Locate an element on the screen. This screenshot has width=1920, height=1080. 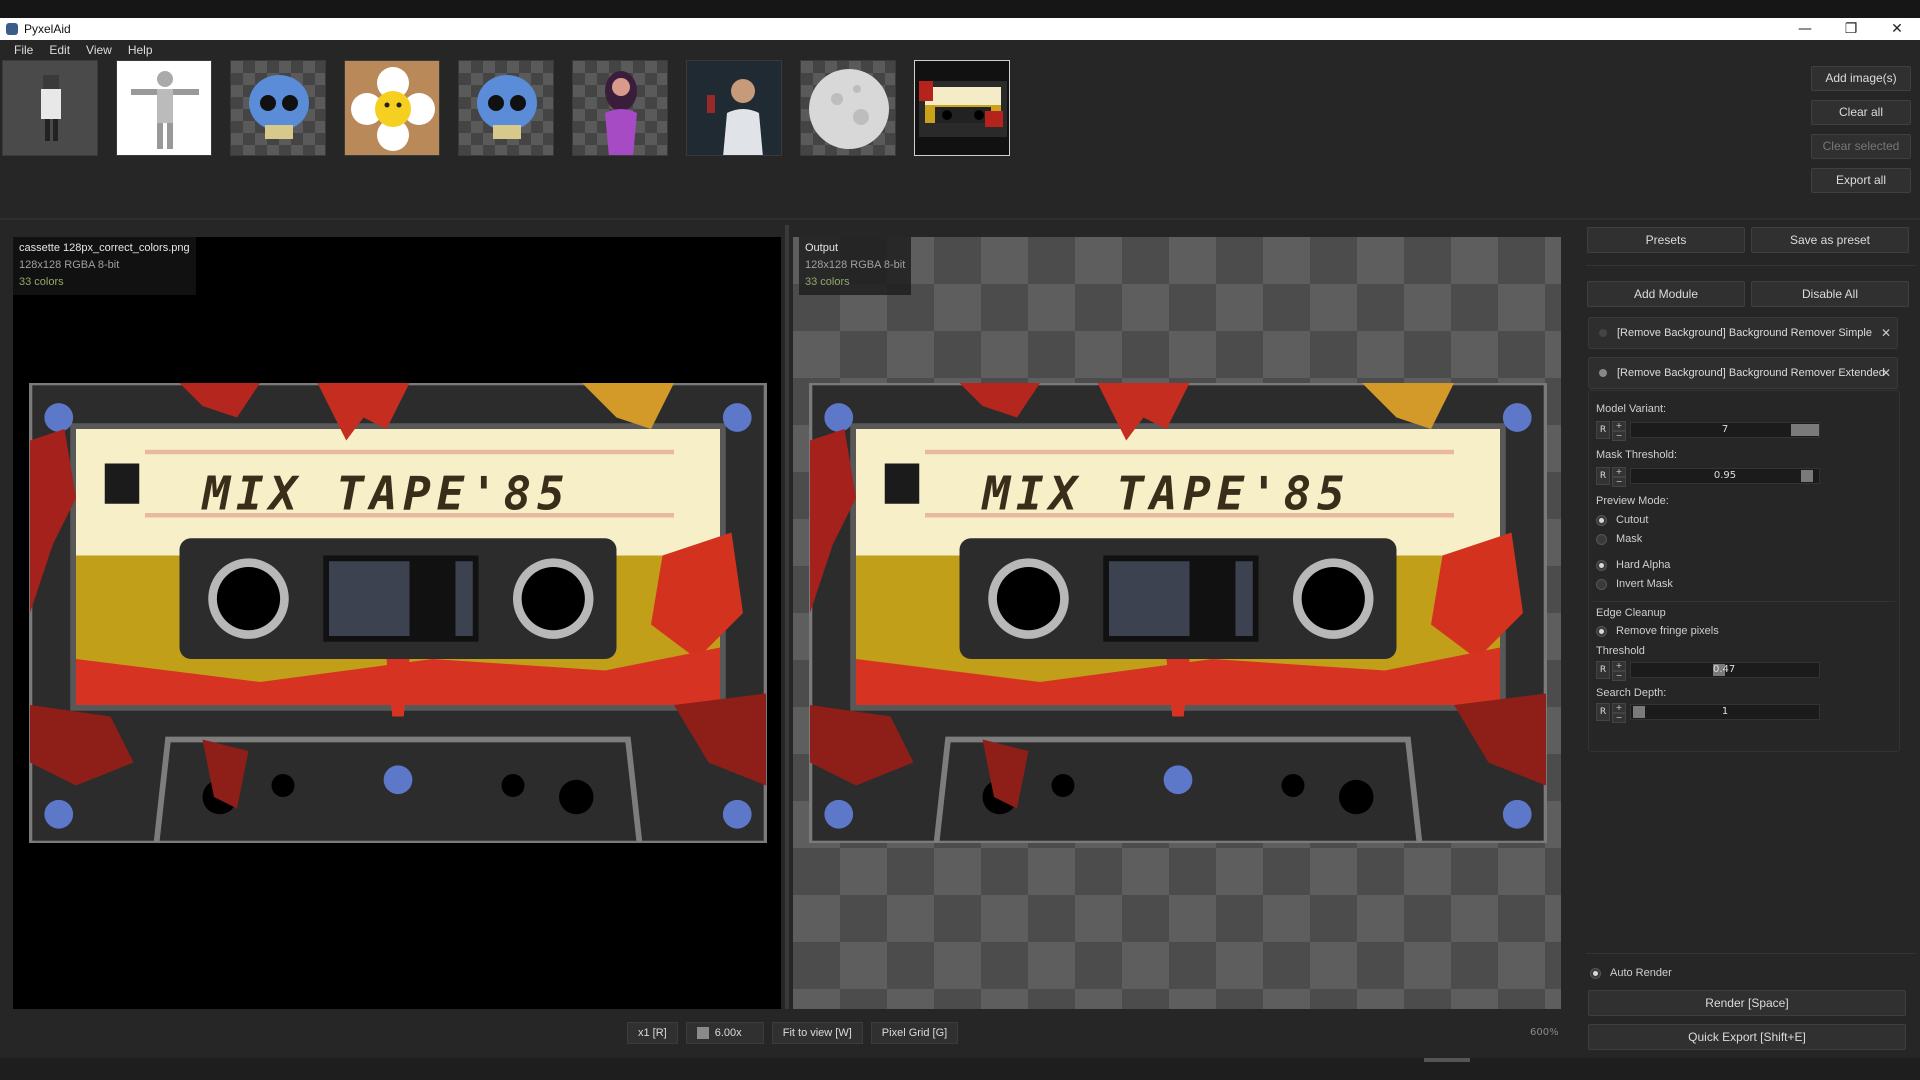
render-button: Render [Space] is located at coordinates (1747, 1003).